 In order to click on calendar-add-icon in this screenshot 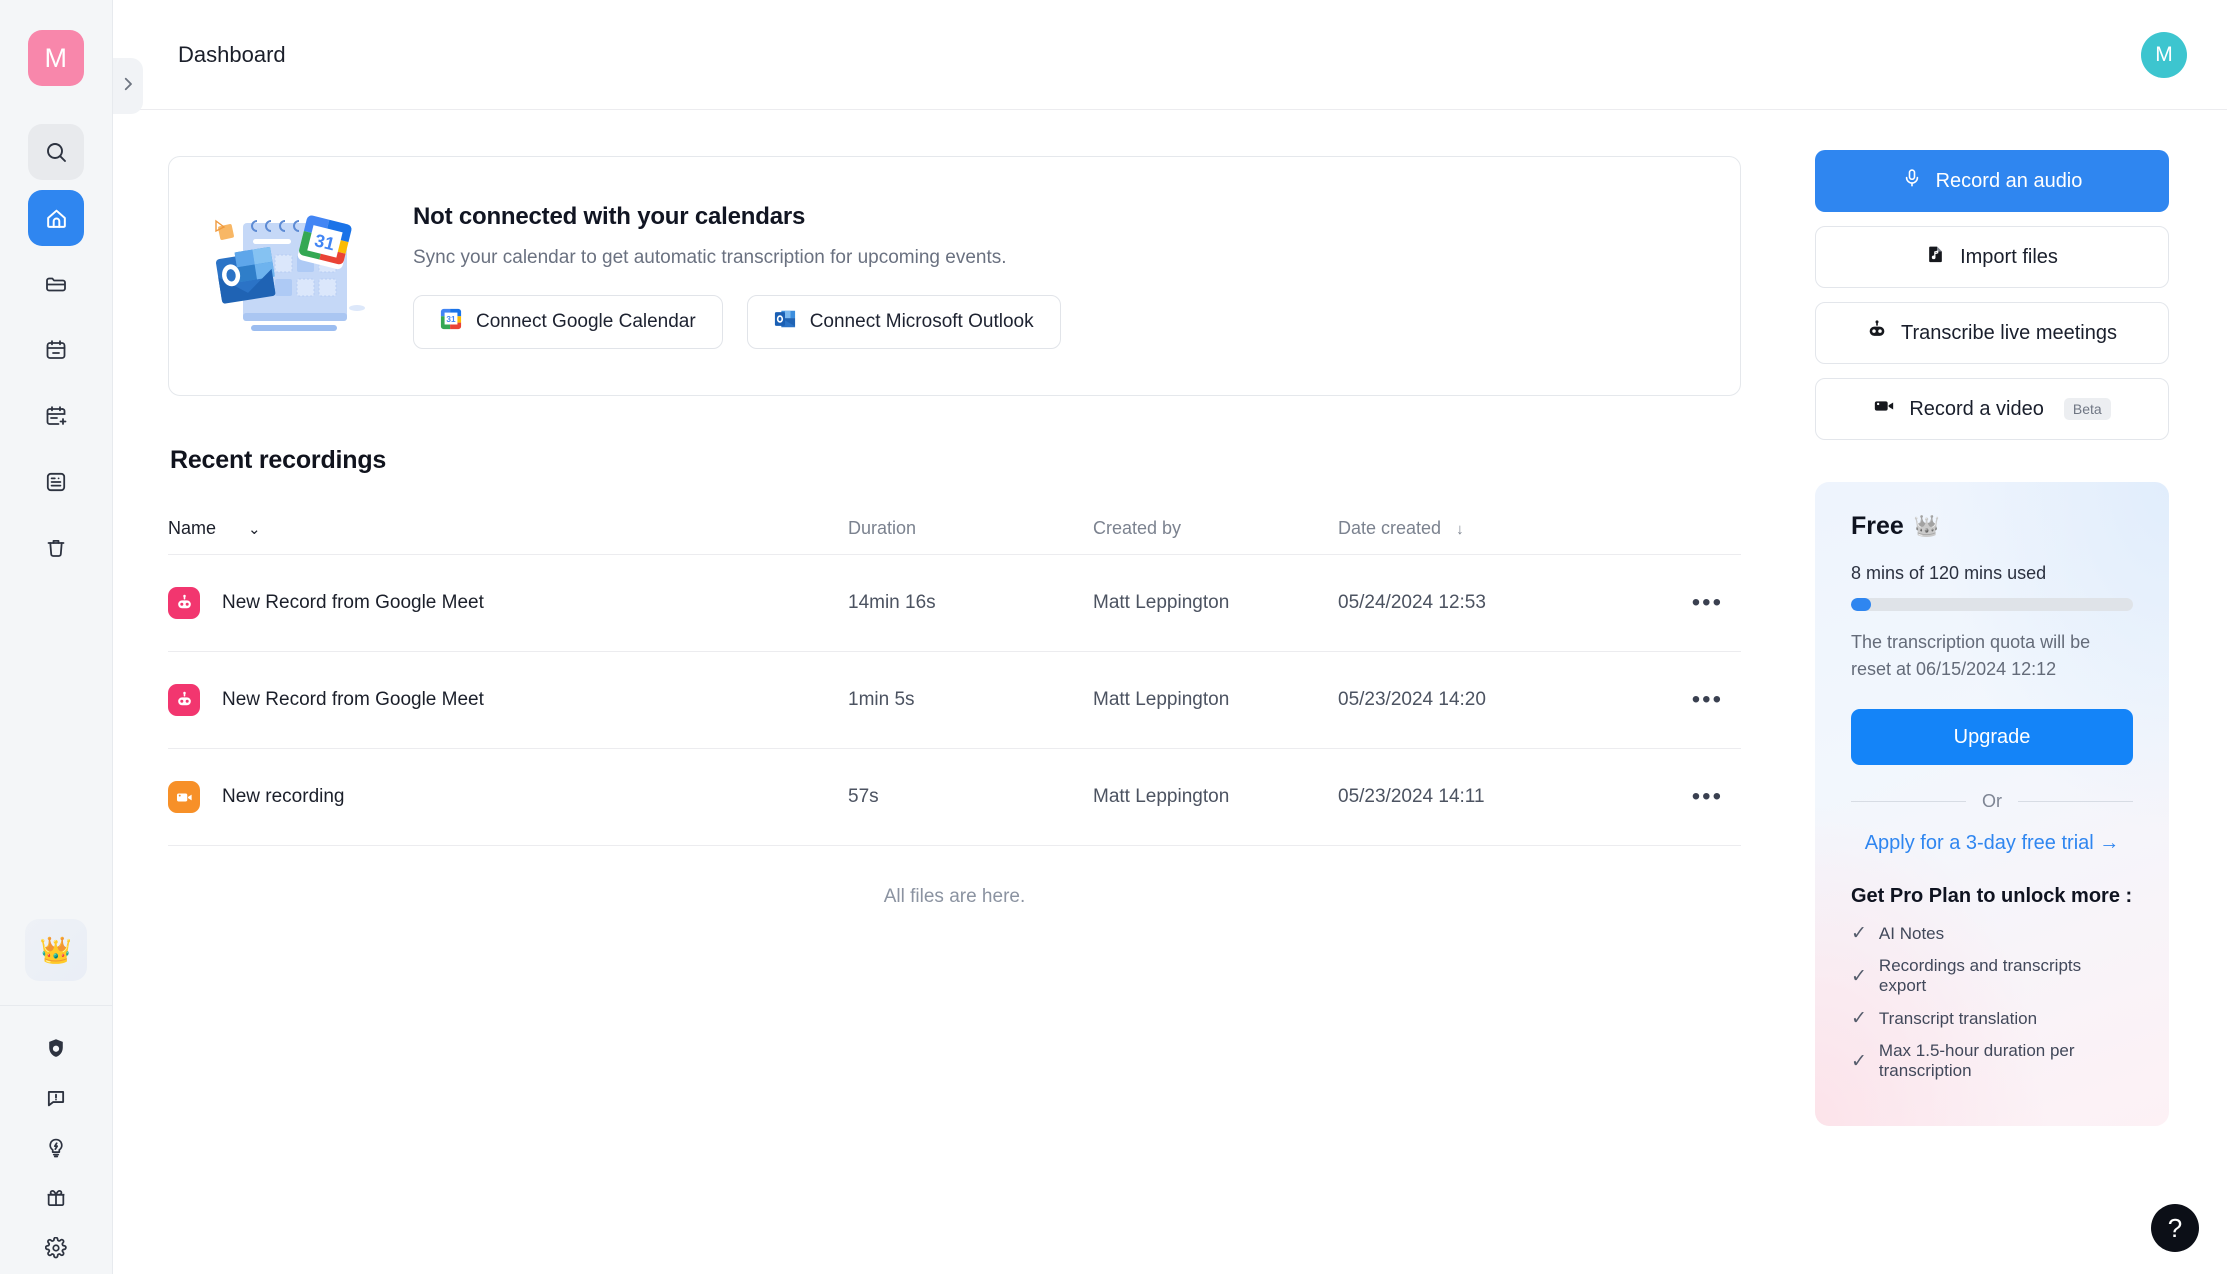, I will do `click(56, 416)`.